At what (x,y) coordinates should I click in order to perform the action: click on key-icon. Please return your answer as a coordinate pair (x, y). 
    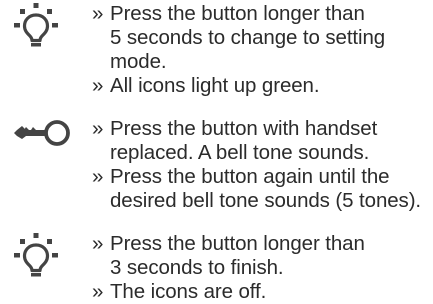
    Looking at the image, I should click on (42, 136).